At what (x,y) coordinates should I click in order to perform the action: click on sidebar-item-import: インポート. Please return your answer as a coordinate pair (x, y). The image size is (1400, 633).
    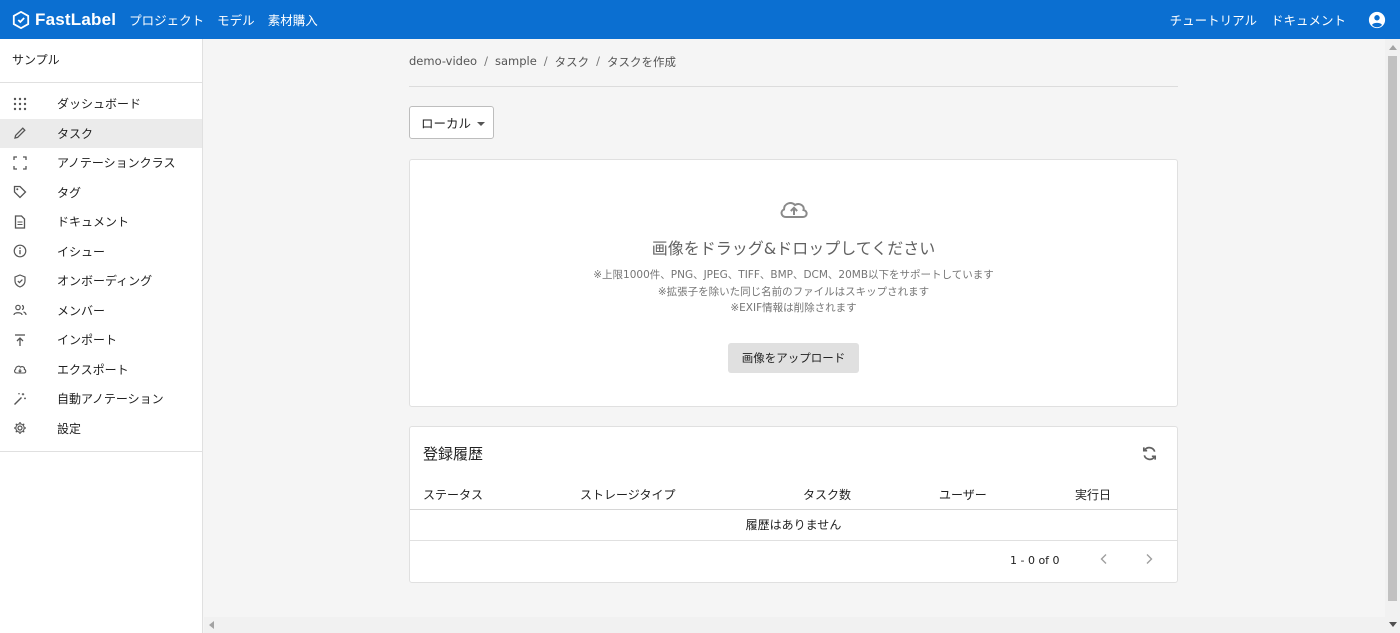
    Looking at the image, I should click on (101, 340).